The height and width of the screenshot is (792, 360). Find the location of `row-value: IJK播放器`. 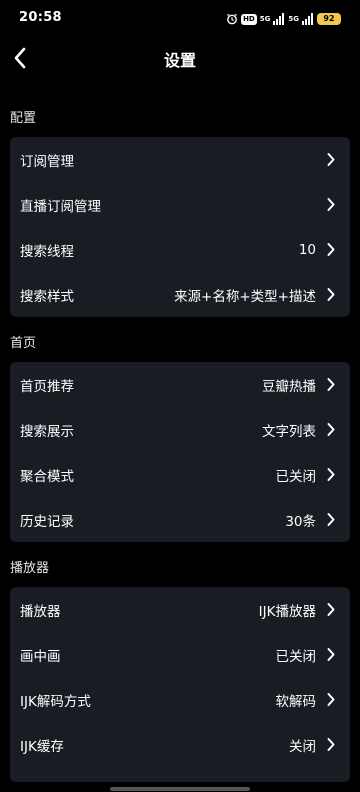

row-value: IJK播放器 is located at coordinates (287, 611).